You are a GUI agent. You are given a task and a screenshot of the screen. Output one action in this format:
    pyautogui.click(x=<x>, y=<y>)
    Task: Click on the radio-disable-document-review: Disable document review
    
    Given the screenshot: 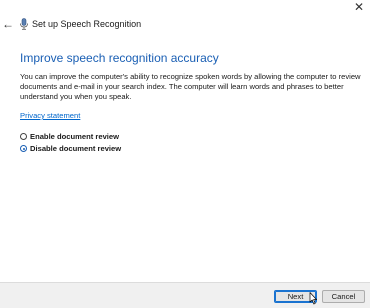 What is the action you would take?
    pyautogui.click(x=70, y=148)
    